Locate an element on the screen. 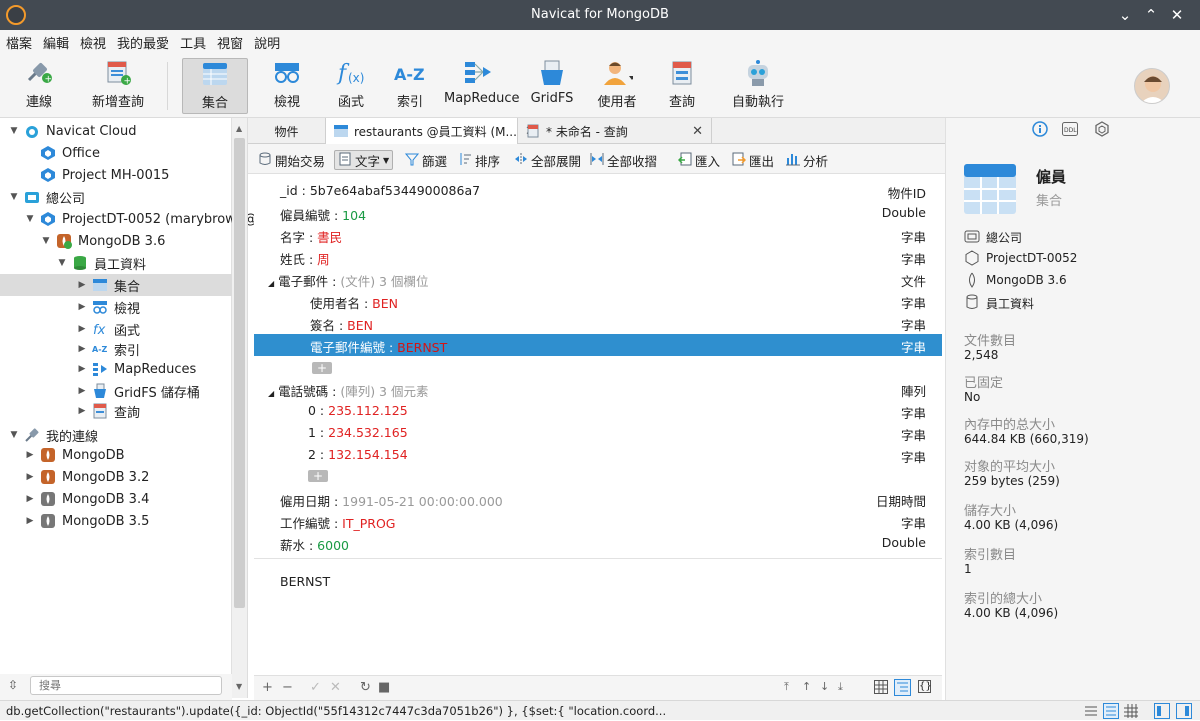 This screenshot has height=721, width=1200. json-view-icon: {} is located at coordinates (925, 686).